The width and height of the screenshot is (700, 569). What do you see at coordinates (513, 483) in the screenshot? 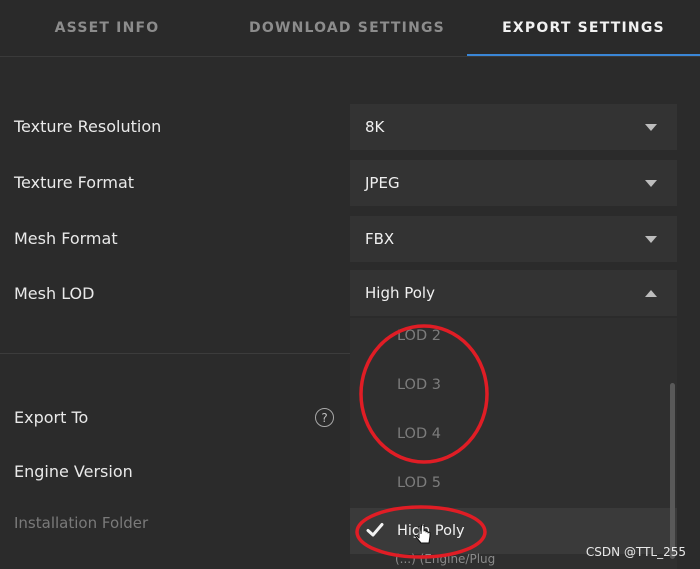
I see `lod-option: LOD 5` at bounding box center [513, 483].